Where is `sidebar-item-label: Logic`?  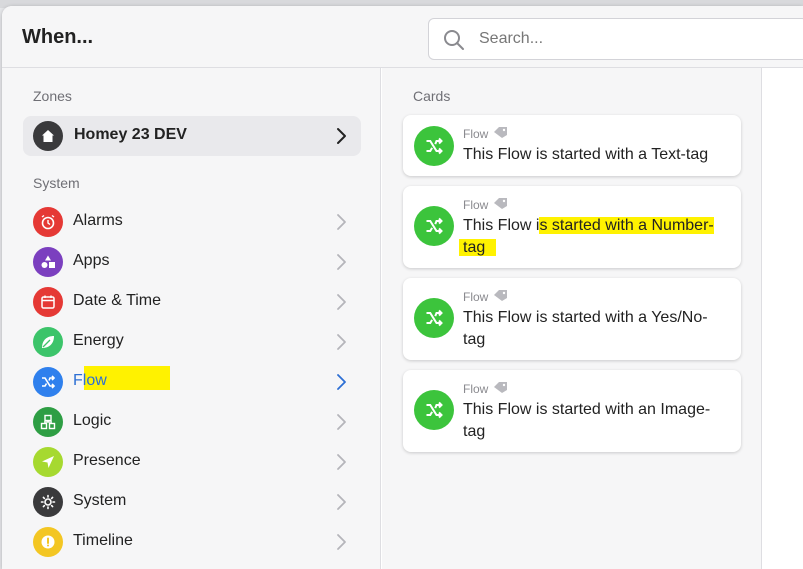 sidebar-item-label: Logic is located at coordinates (92, 420).